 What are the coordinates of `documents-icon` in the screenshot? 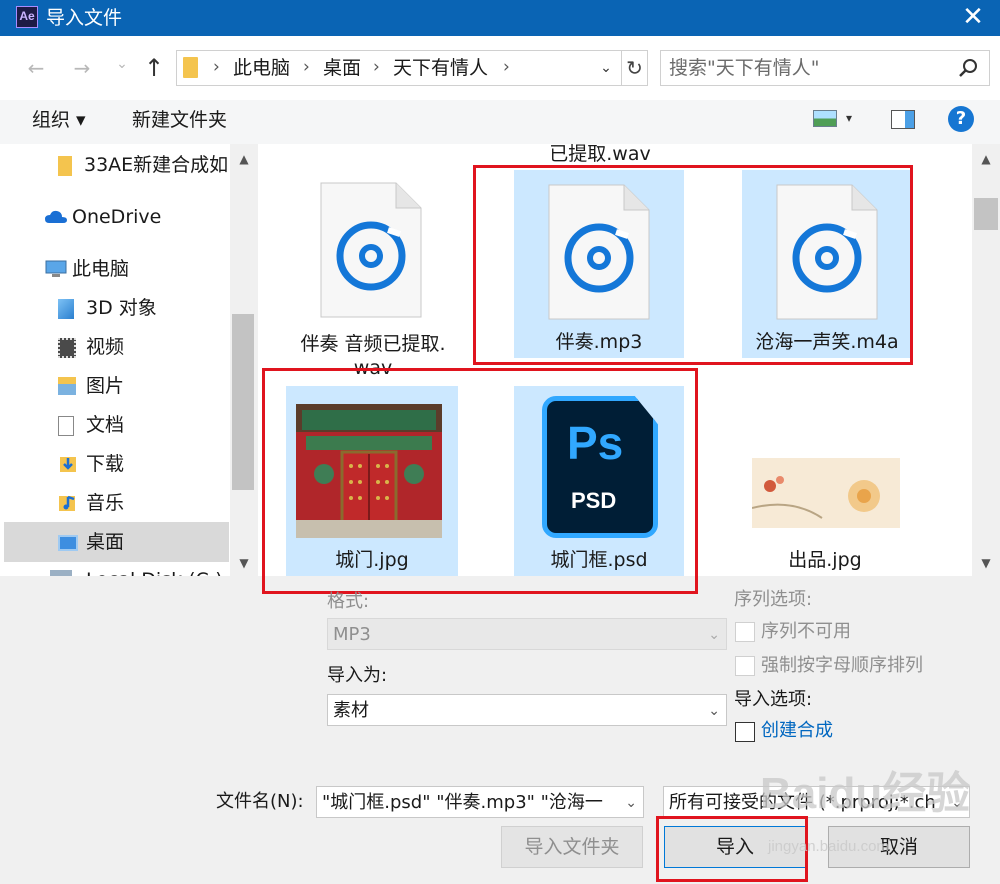 It's located at (66, 426).